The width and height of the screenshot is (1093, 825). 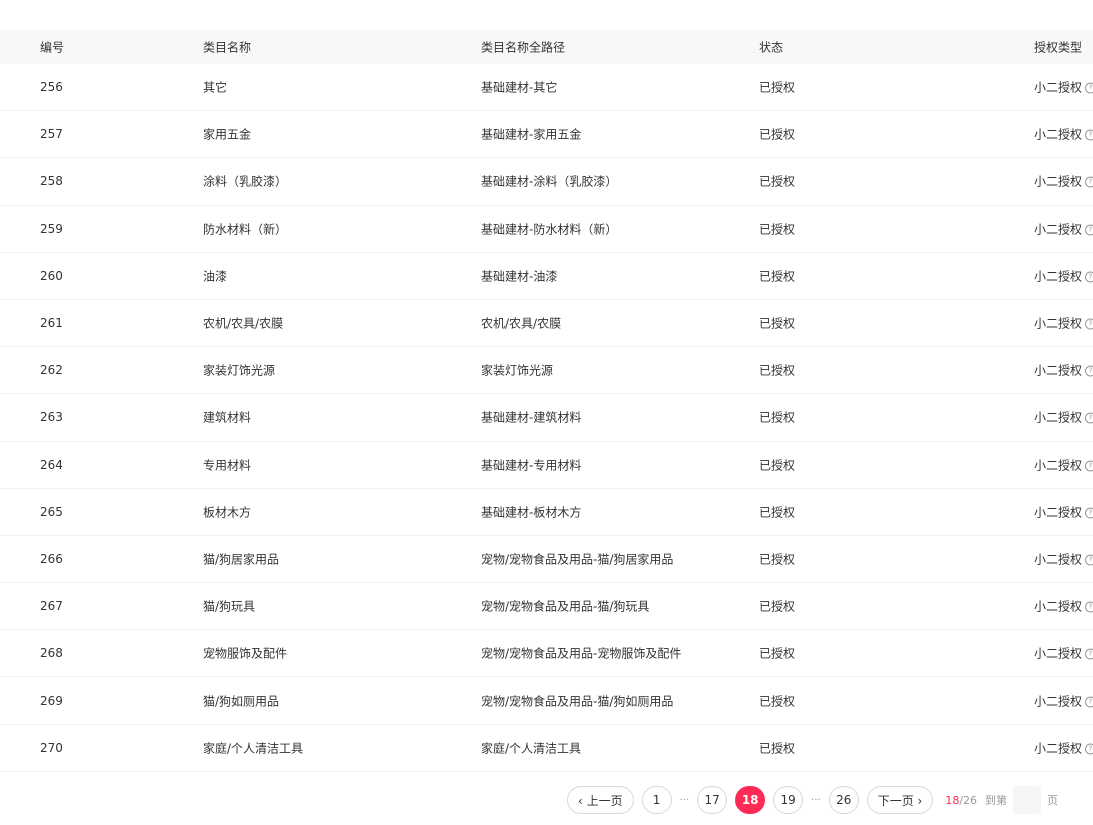 What do you see at coordinates (531, 134) in the screenshot?
I see `cell-path: 基础建材-家用五金` at bounding box center [531, 134].